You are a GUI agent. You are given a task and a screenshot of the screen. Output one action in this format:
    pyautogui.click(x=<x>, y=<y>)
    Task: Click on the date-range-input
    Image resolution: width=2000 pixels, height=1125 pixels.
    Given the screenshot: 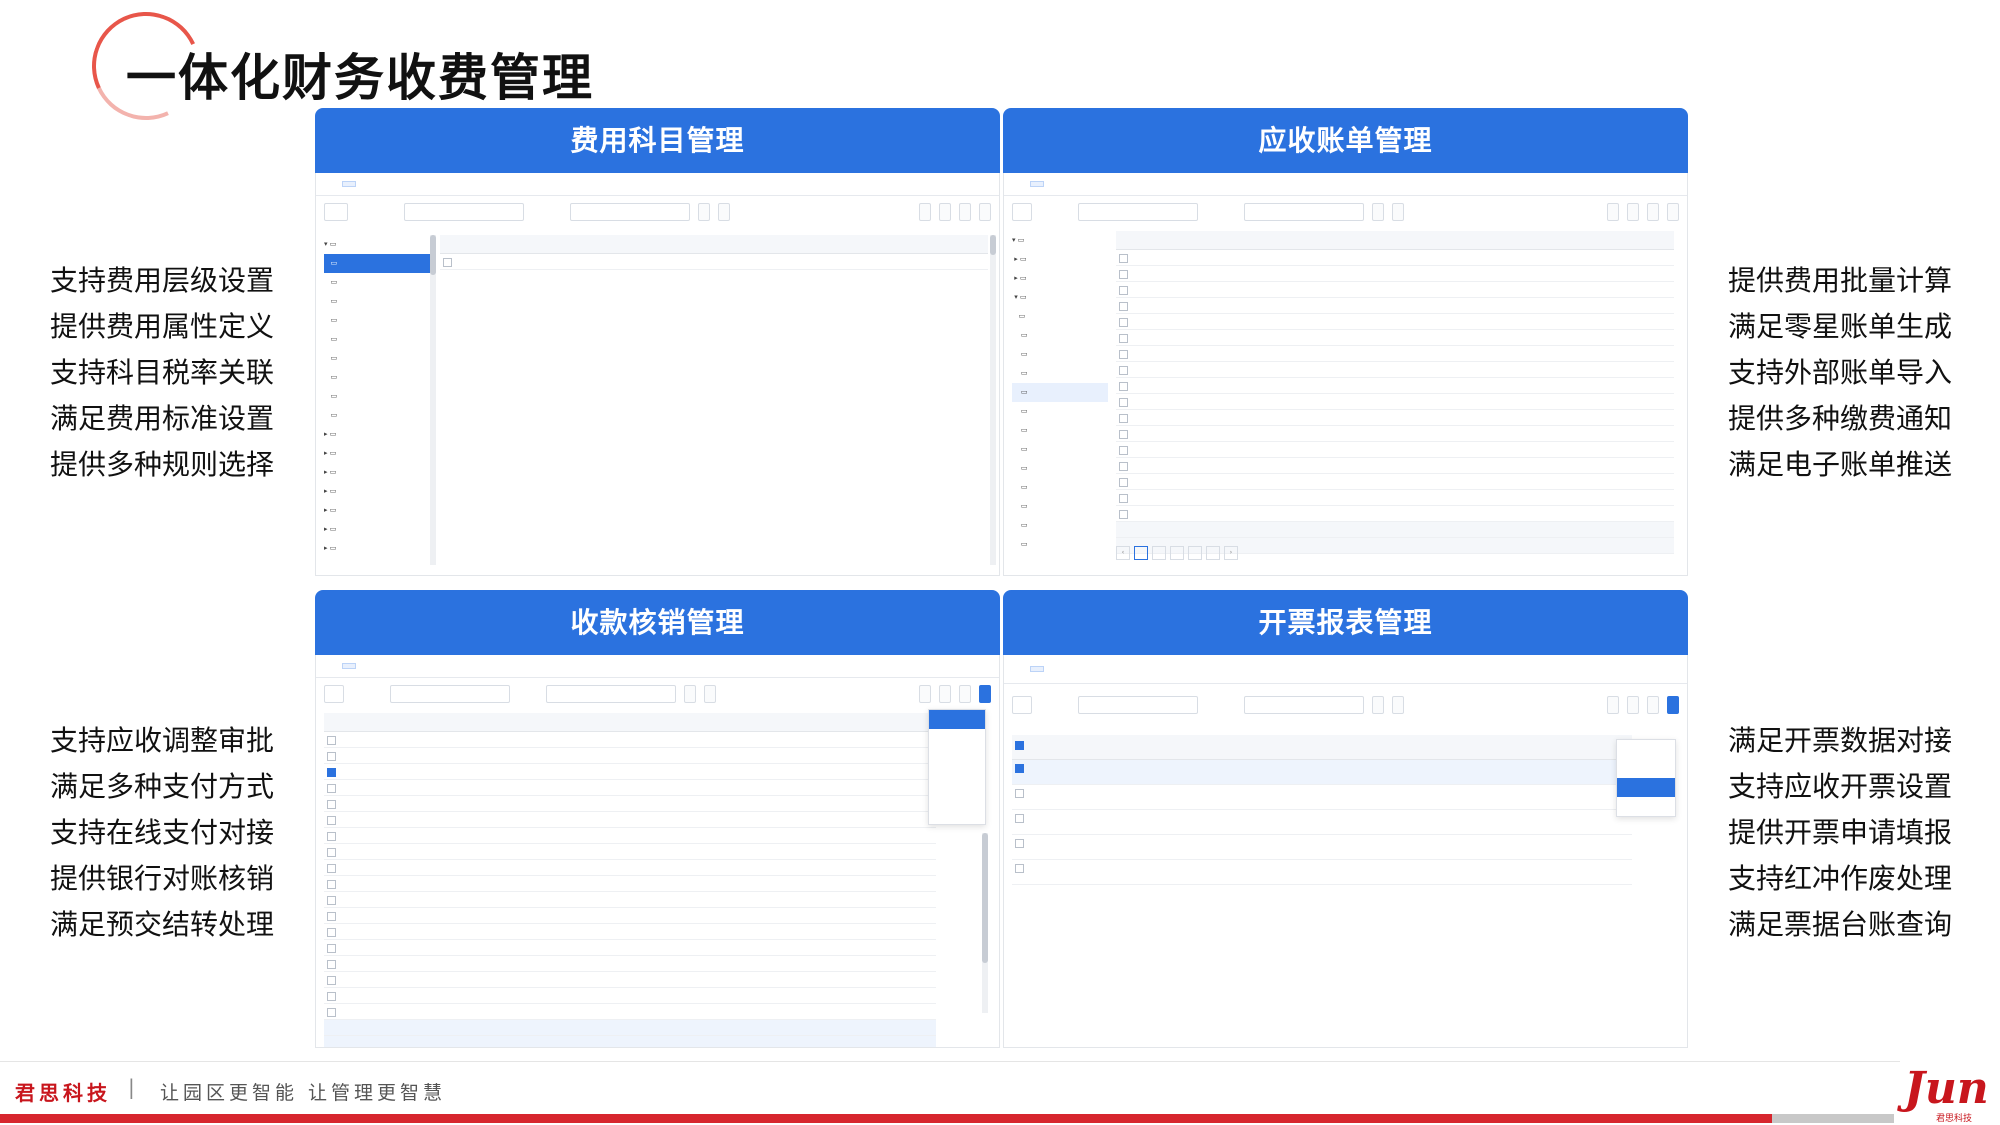 What is the action you would take?
    pyautogui.click(x=1304, y=705)
    